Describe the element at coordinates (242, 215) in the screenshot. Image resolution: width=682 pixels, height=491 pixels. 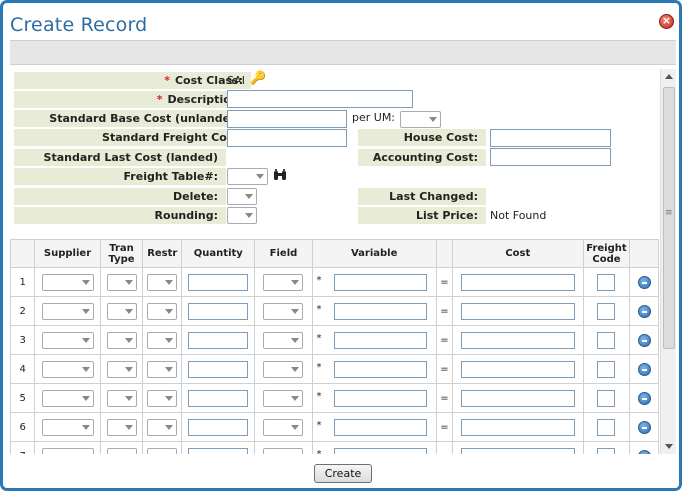
I see `rounding-select` at that location.